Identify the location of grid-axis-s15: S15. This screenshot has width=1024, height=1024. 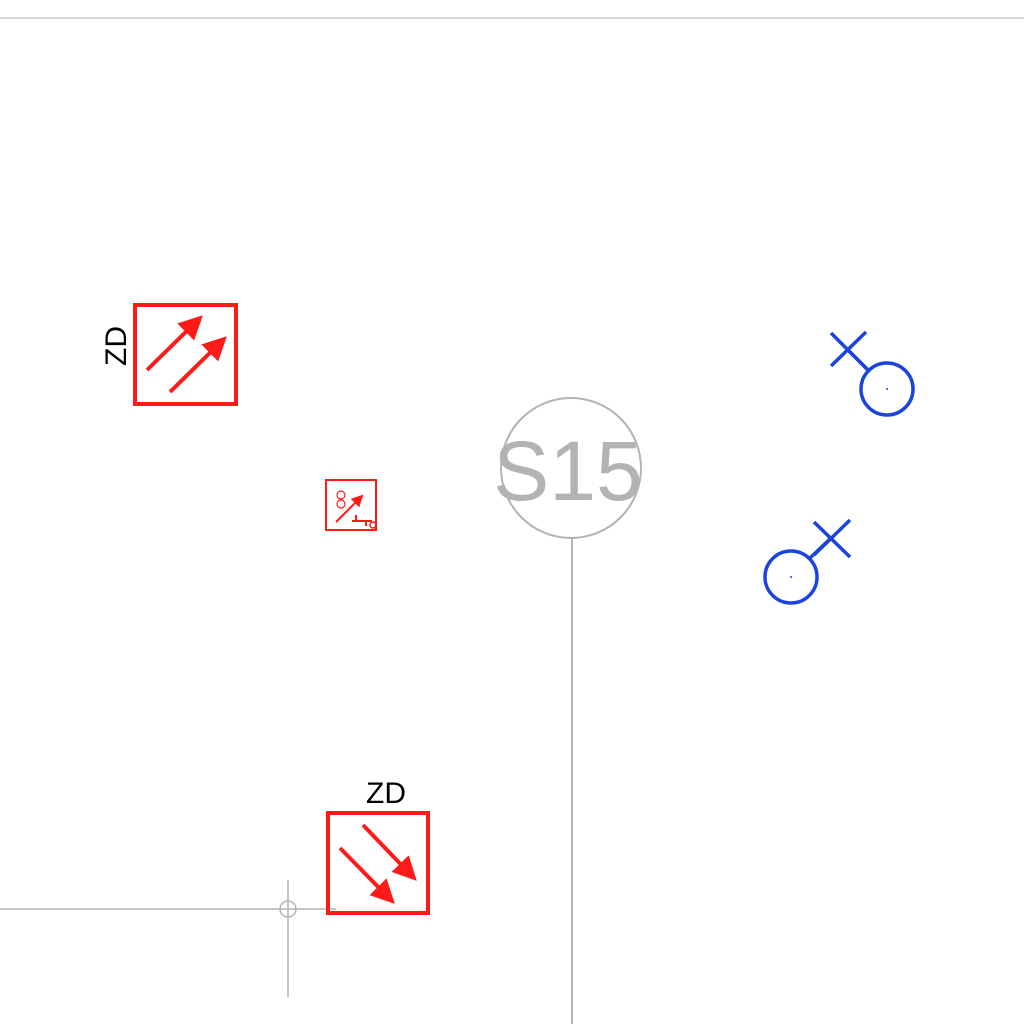
(568, 710).